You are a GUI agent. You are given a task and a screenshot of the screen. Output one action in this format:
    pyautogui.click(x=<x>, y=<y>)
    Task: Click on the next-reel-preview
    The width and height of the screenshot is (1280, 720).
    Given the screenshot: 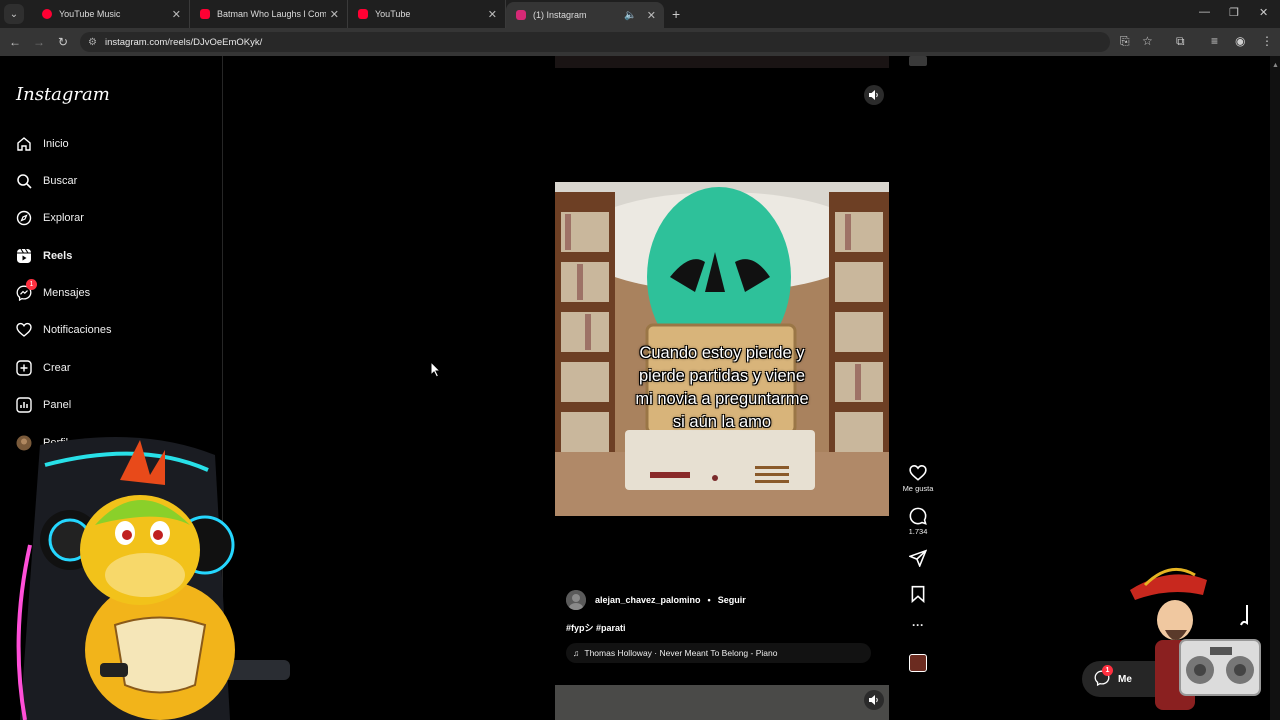 What is the action you would take?
    pyautogui.click(x=722, y=702)
    